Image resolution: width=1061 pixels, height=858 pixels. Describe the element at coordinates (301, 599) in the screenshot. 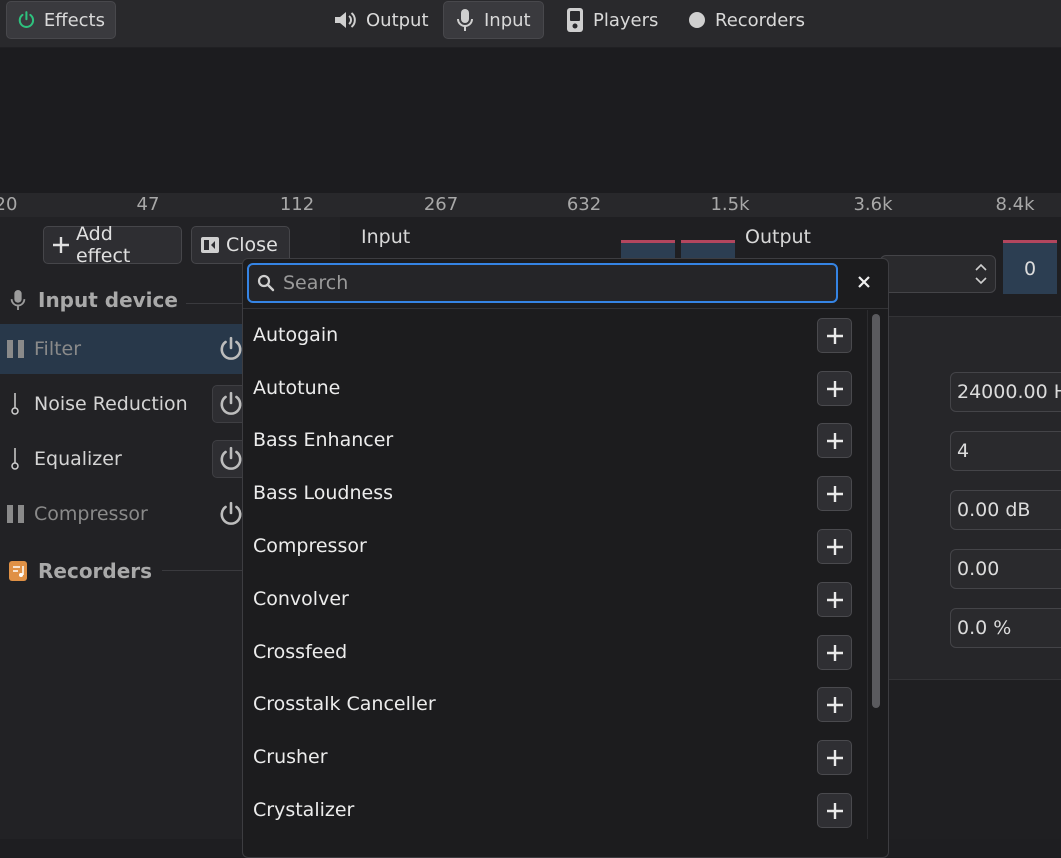

I see `effect-name: Convolver` at that location.